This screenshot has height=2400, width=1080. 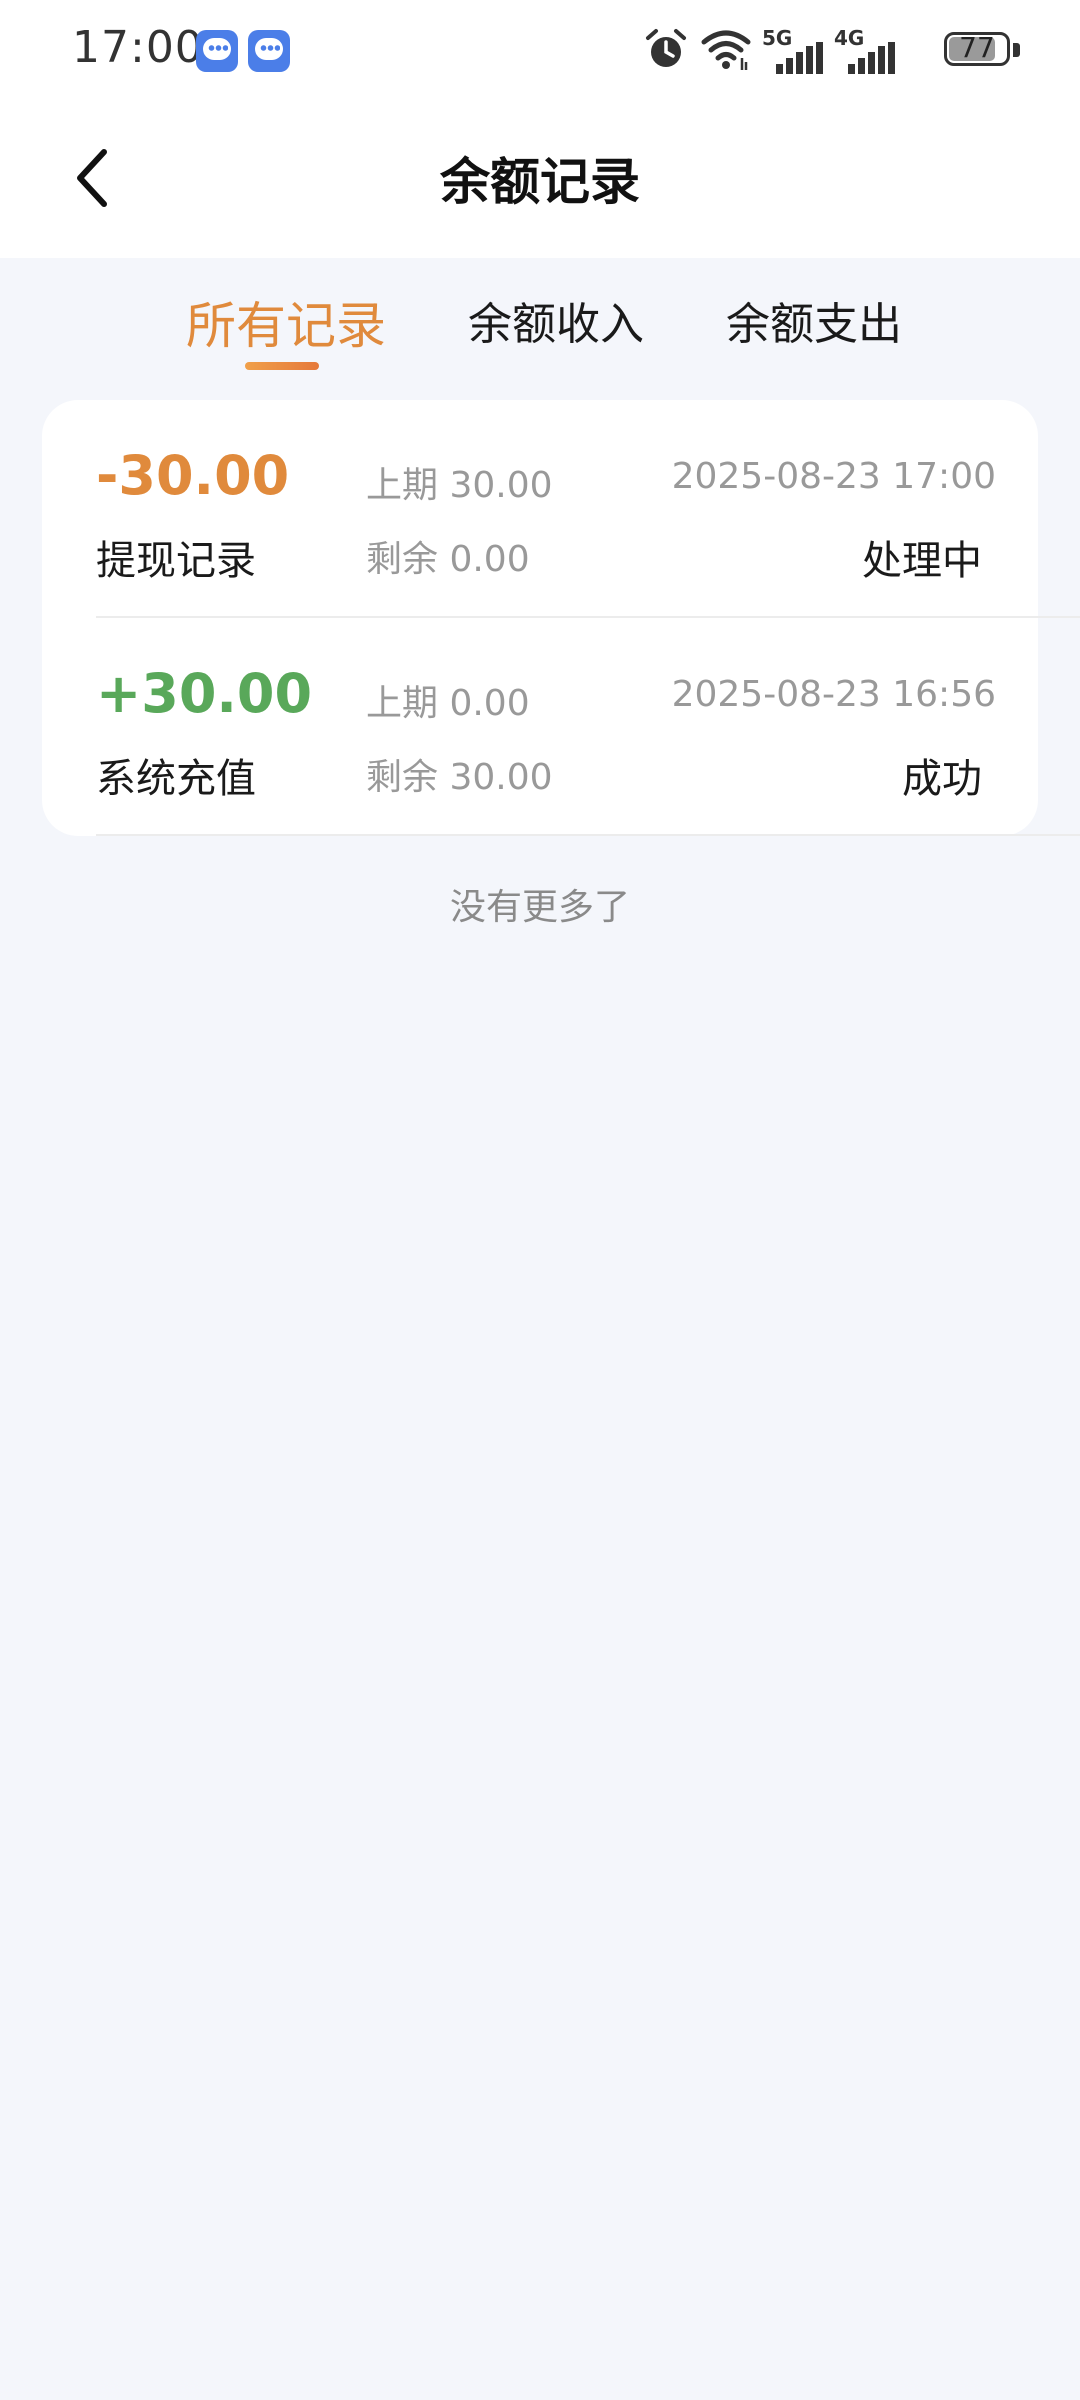 I want to click on record-type: 系统充值, so click(x=176, y=779).